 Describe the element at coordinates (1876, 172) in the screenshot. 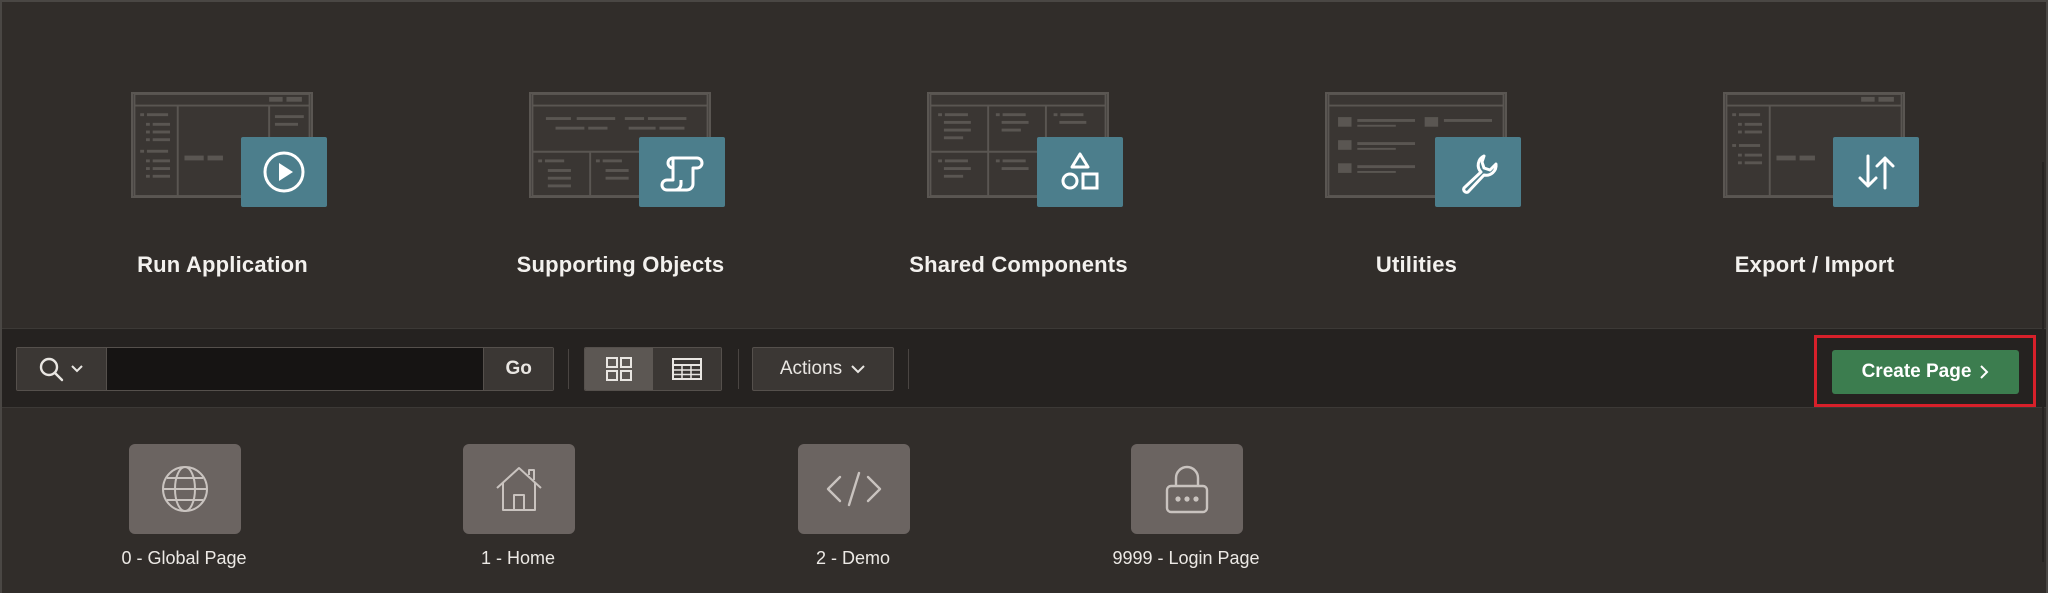

I see `arrows-up-down-icon` at that location.